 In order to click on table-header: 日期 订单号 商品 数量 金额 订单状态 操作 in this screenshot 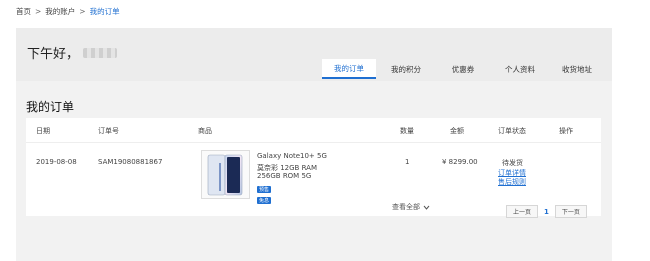, I will do `click(313, 130)`.